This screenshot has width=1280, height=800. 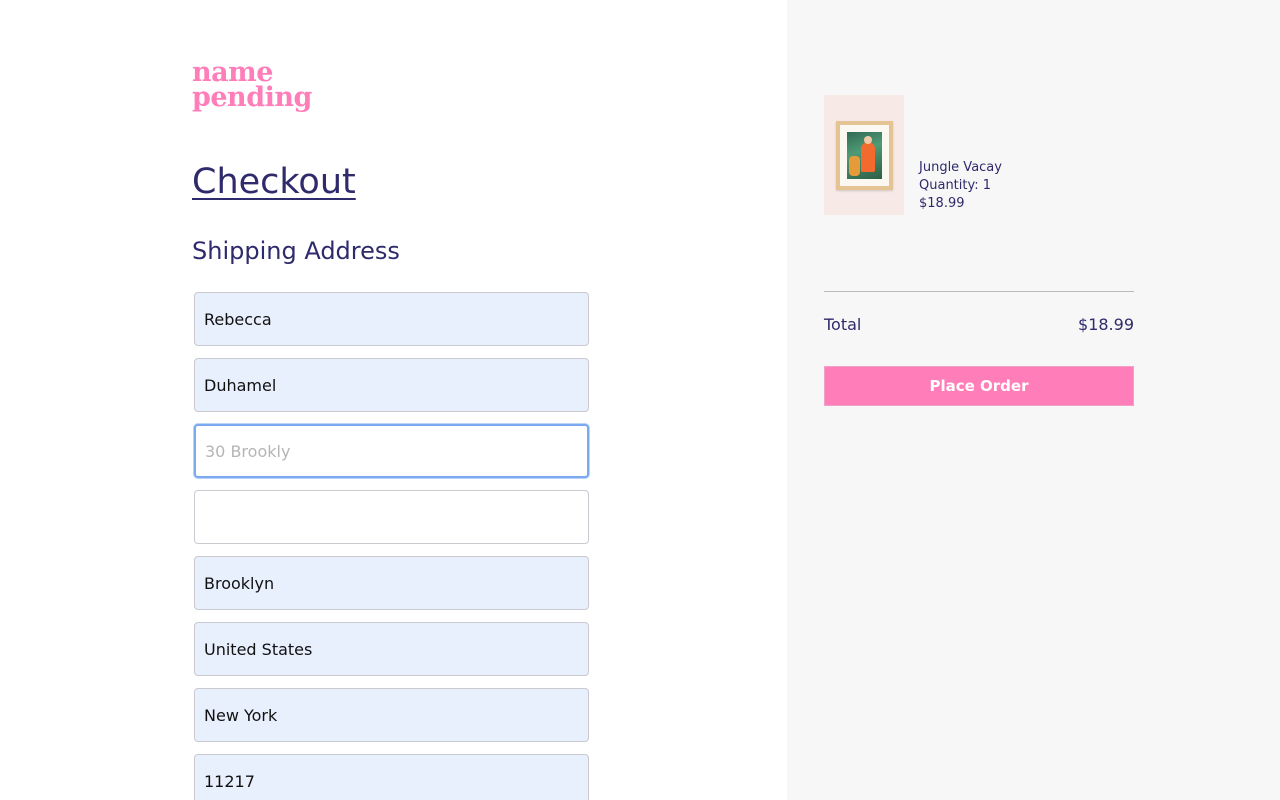 I want to click on first-name-field, so click(x=391, y=319).